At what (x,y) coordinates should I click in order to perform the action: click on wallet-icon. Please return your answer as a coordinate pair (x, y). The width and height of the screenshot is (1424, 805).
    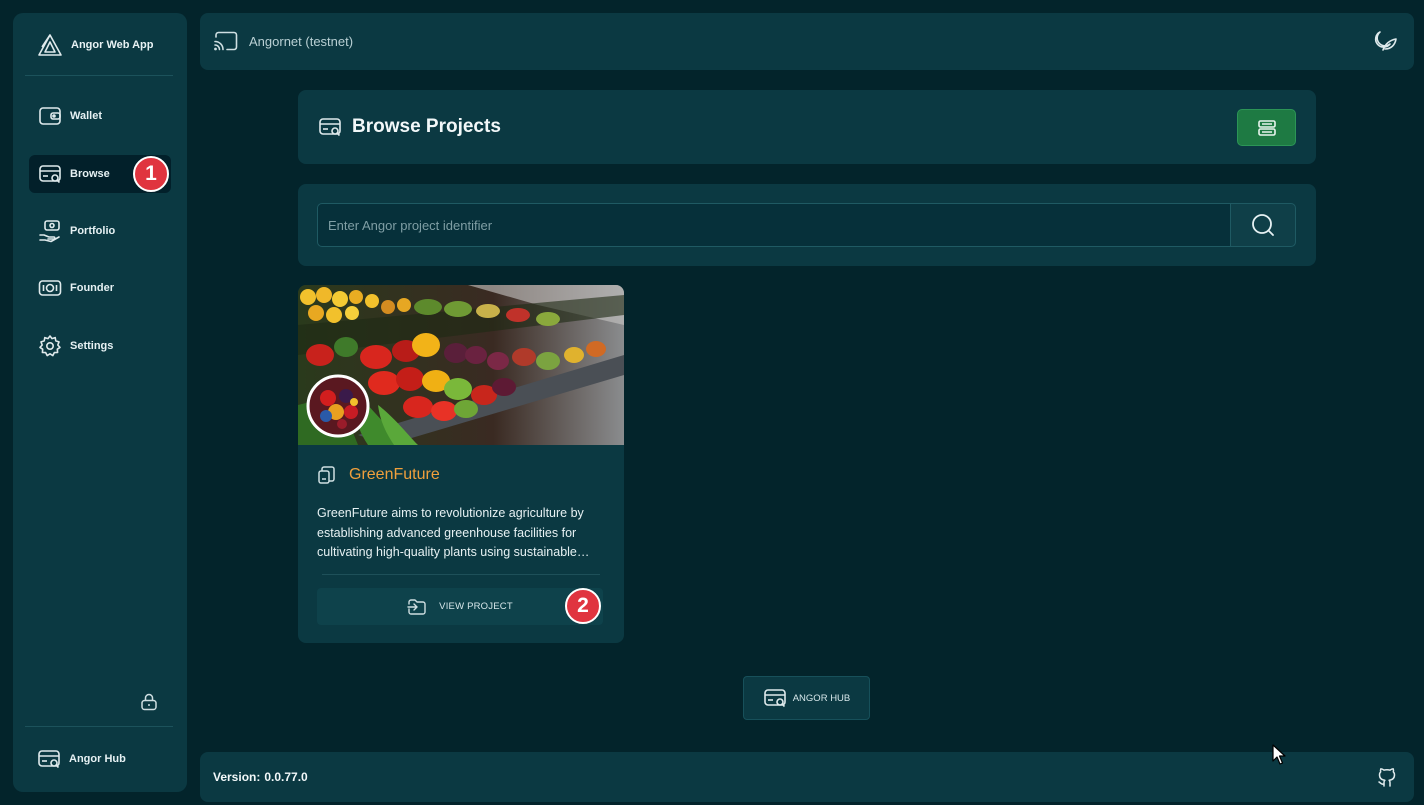
    Looking at the image, I should click on (50, 116).